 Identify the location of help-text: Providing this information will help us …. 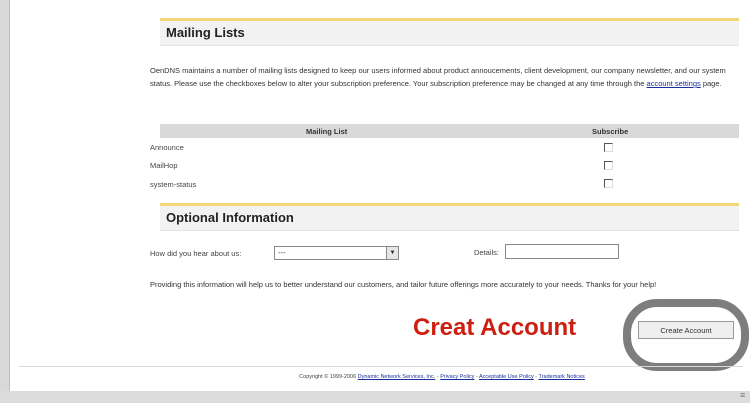
(403, 284).